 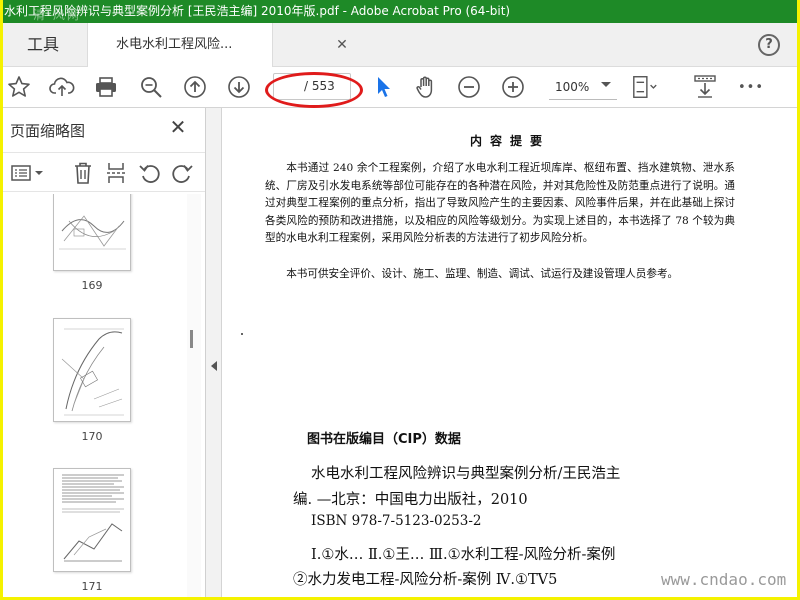 What do you see at coordinates (705, 87) in the screenshot?
I see `scroll-mode-icon` at bounding box center [705, 87].